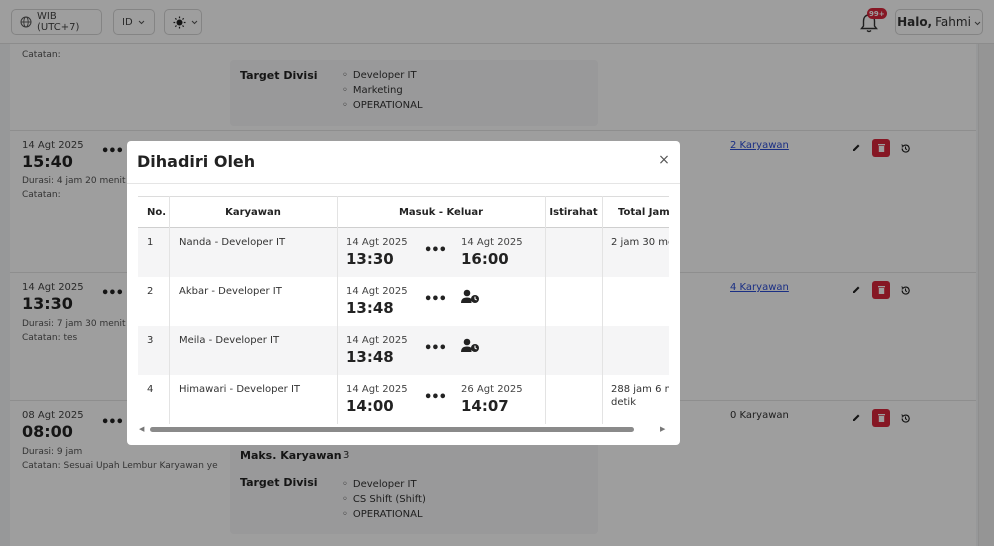 This screenshot has height=546, width=994. Describe the element at coordinates (229, 340) in the screenshot. I see `employee-name: Meila - Developer IT` at that location.